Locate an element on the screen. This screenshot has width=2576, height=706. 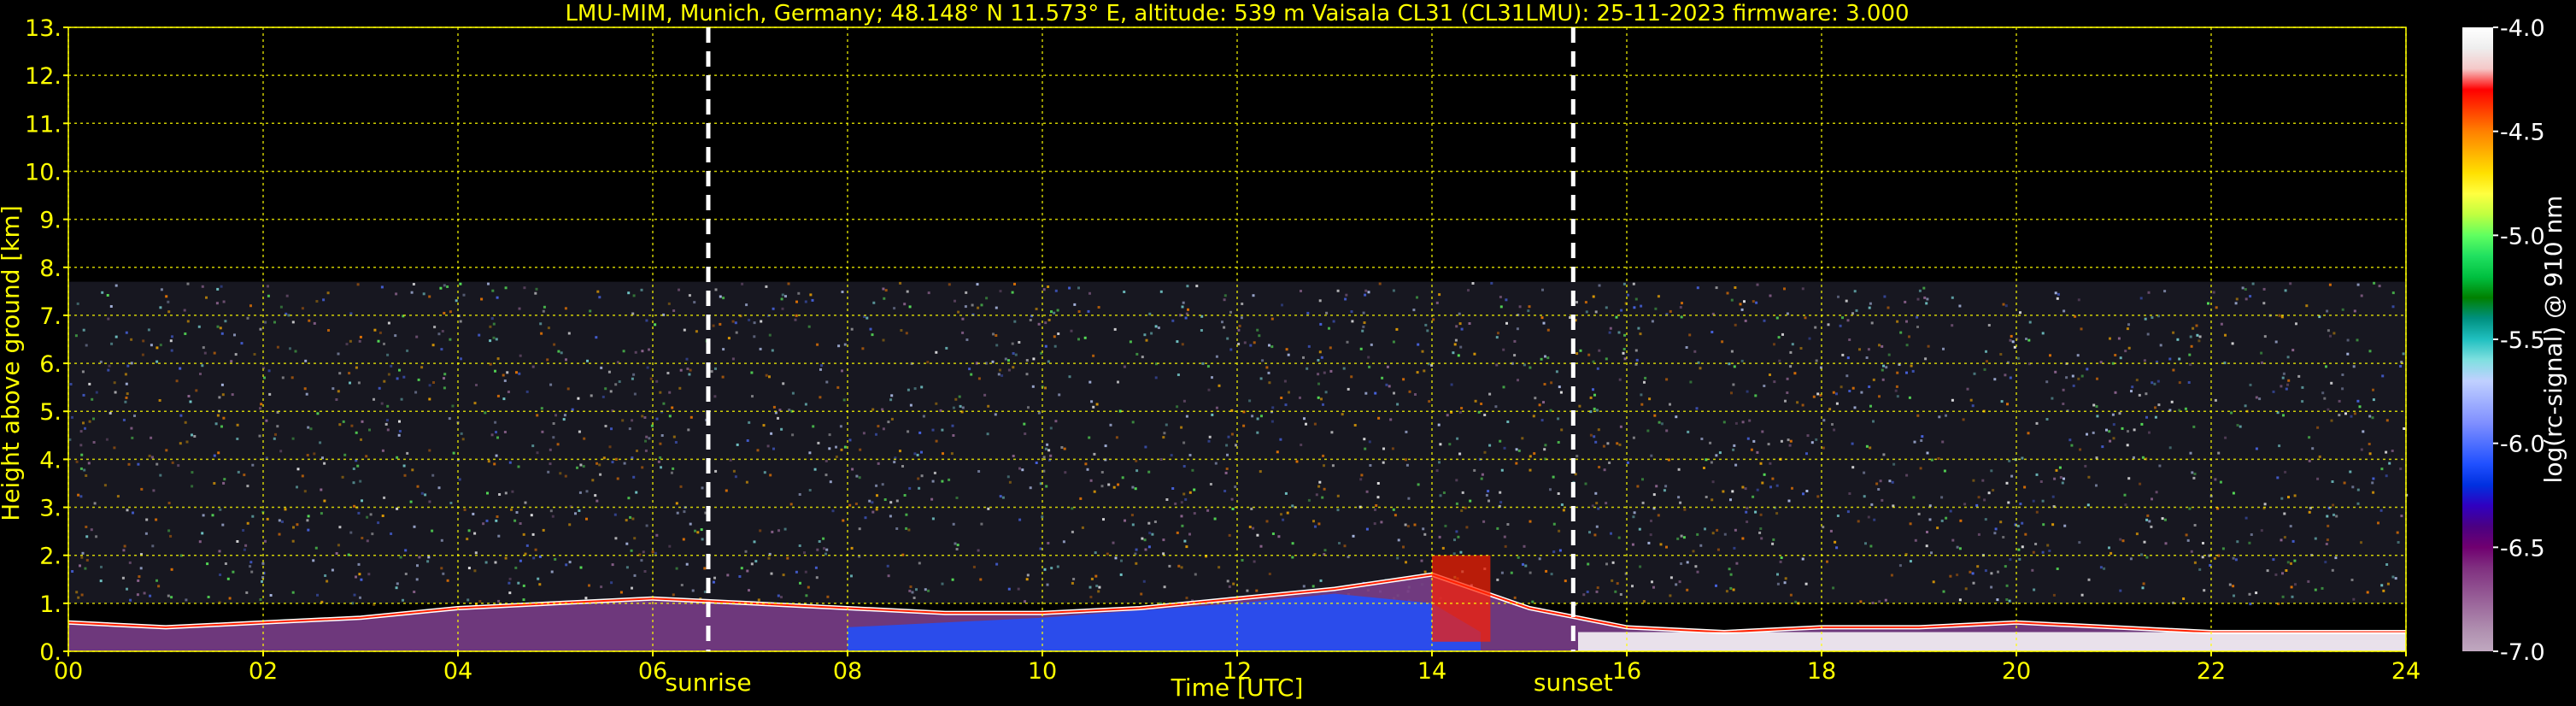
colorbar-scale is located at coordinates (2477, 339).